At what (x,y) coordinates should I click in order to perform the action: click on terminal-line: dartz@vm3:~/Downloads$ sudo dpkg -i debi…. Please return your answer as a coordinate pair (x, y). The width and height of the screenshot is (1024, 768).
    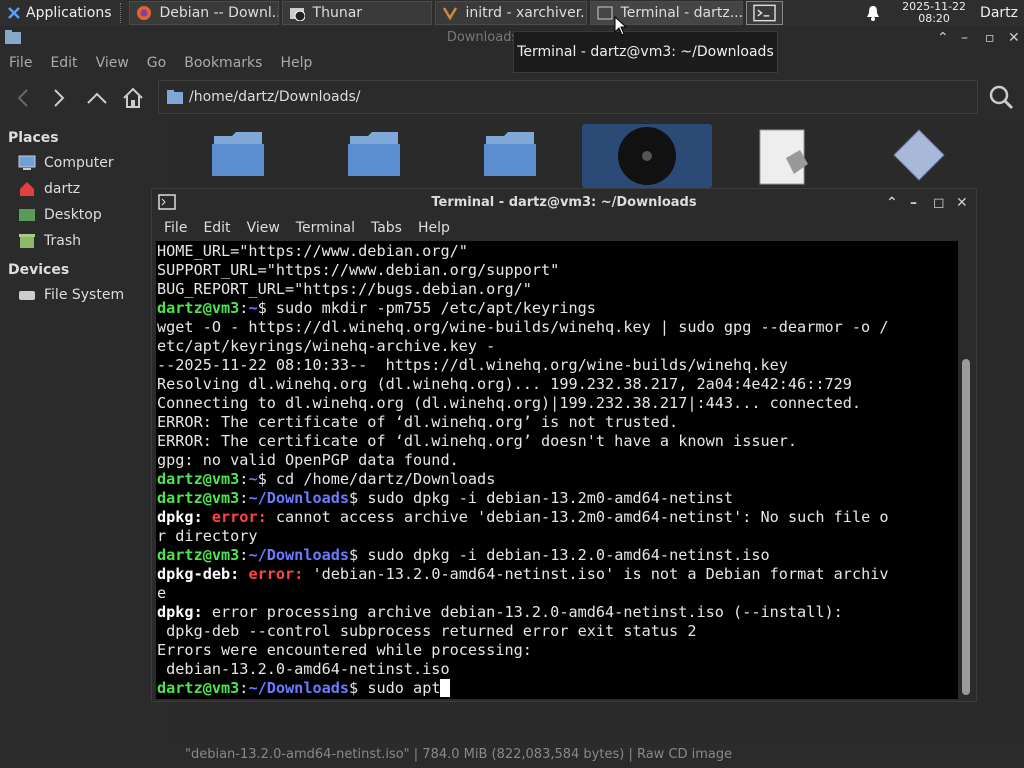
    Looking at the image, I should click on (558, 555).